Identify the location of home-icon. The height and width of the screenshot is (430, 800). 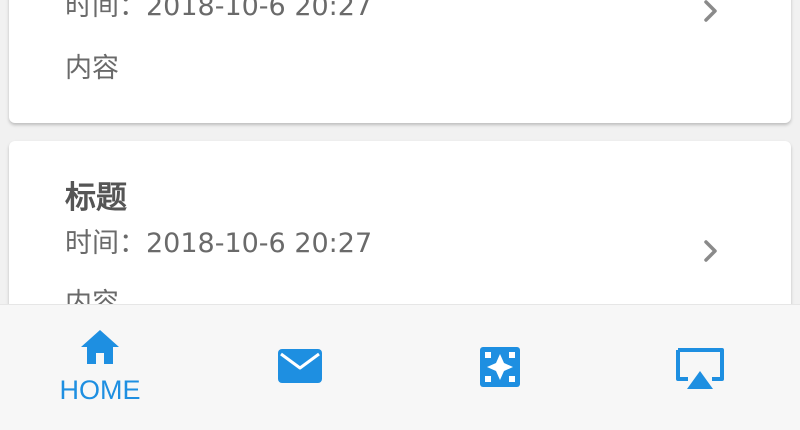
(100, 347).